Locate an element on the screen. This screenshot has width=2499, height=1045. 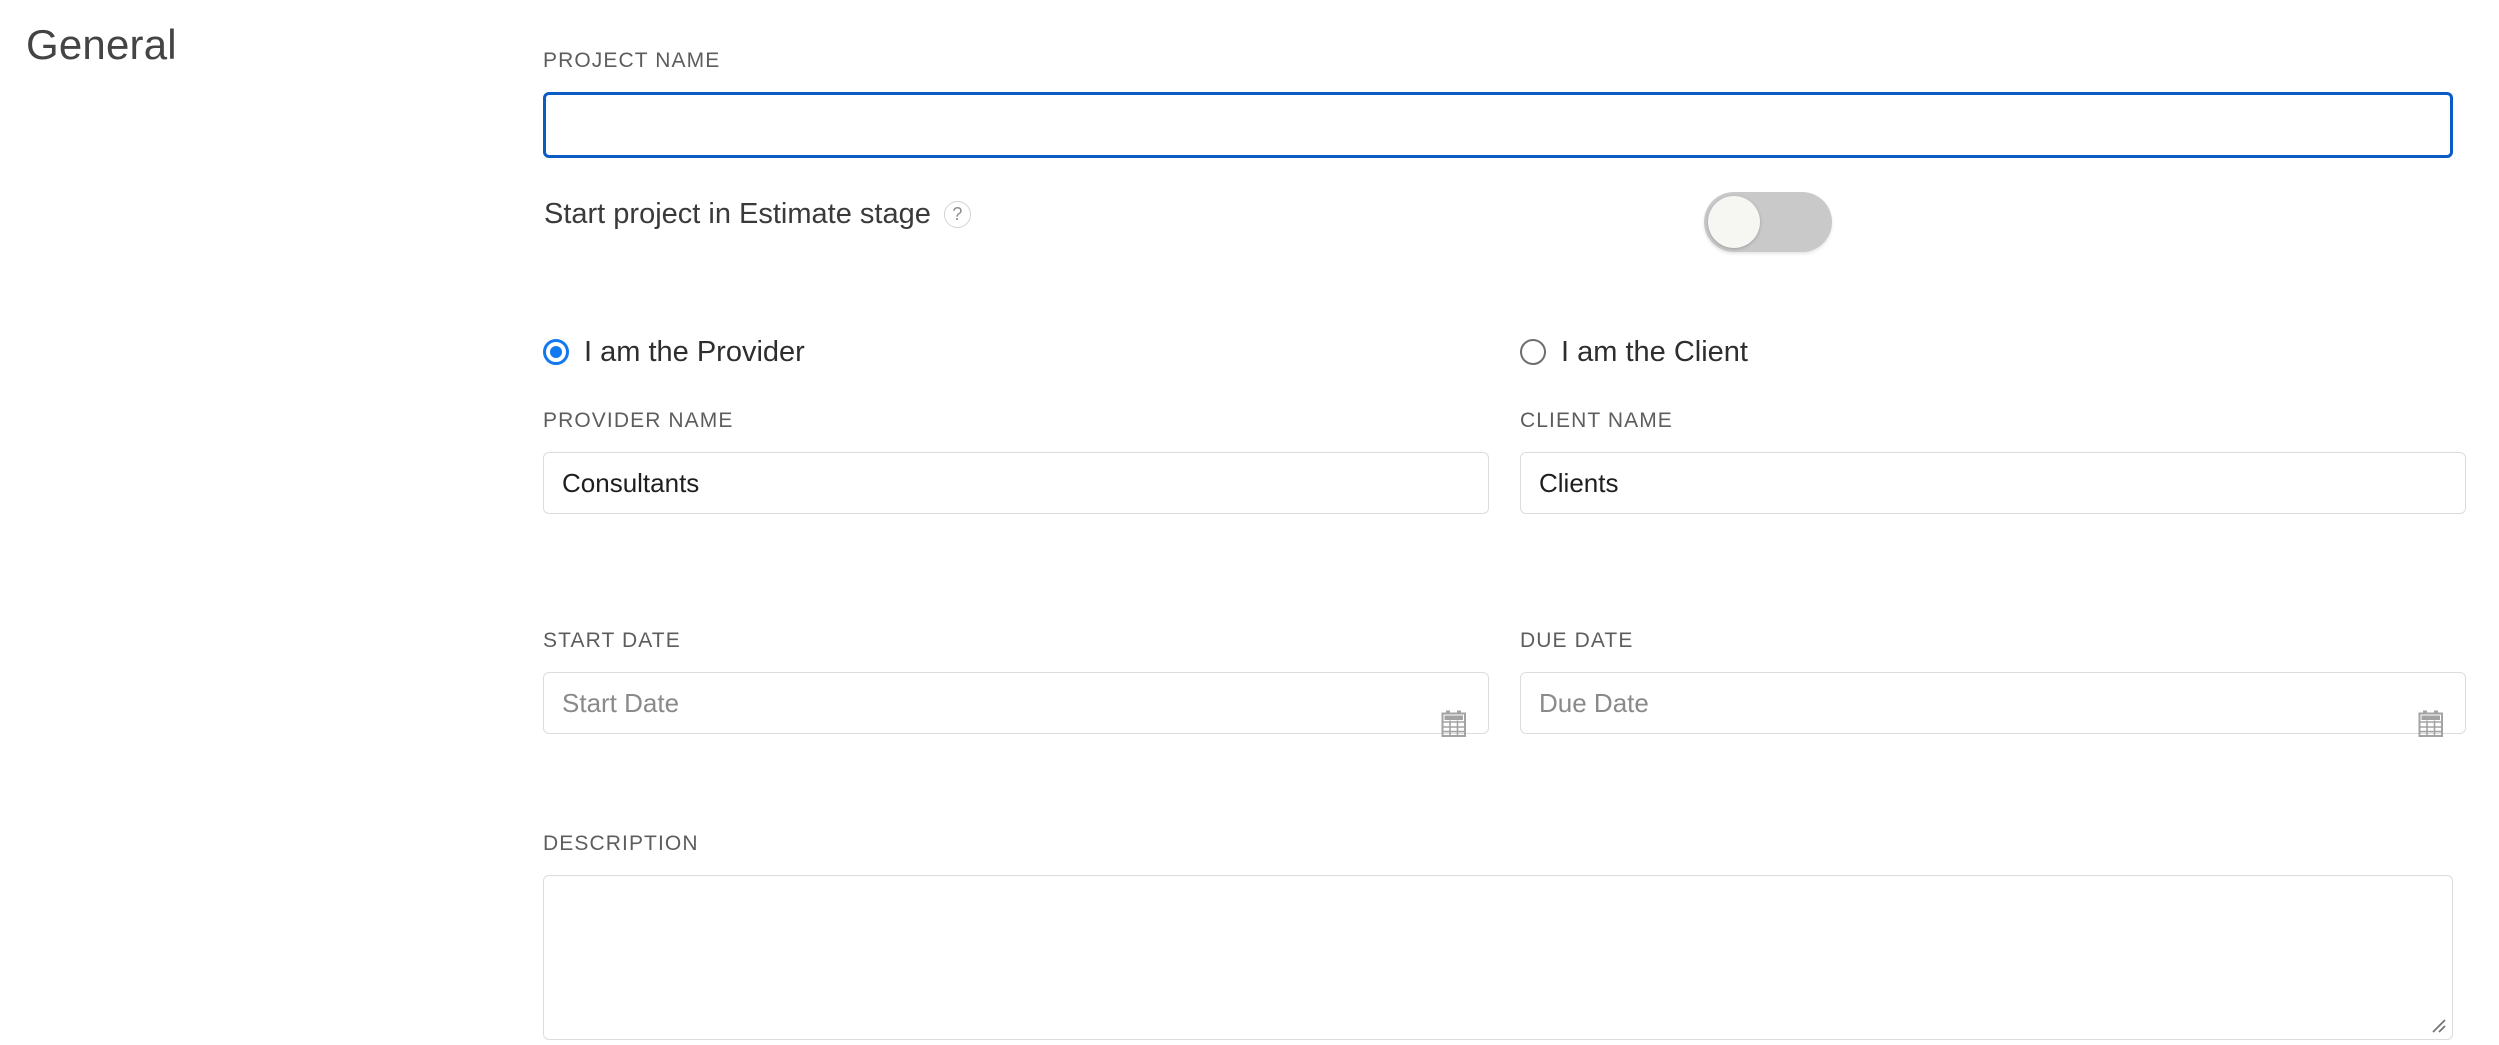
estimate-stage-toggle is located at coordinates (1768, 222).